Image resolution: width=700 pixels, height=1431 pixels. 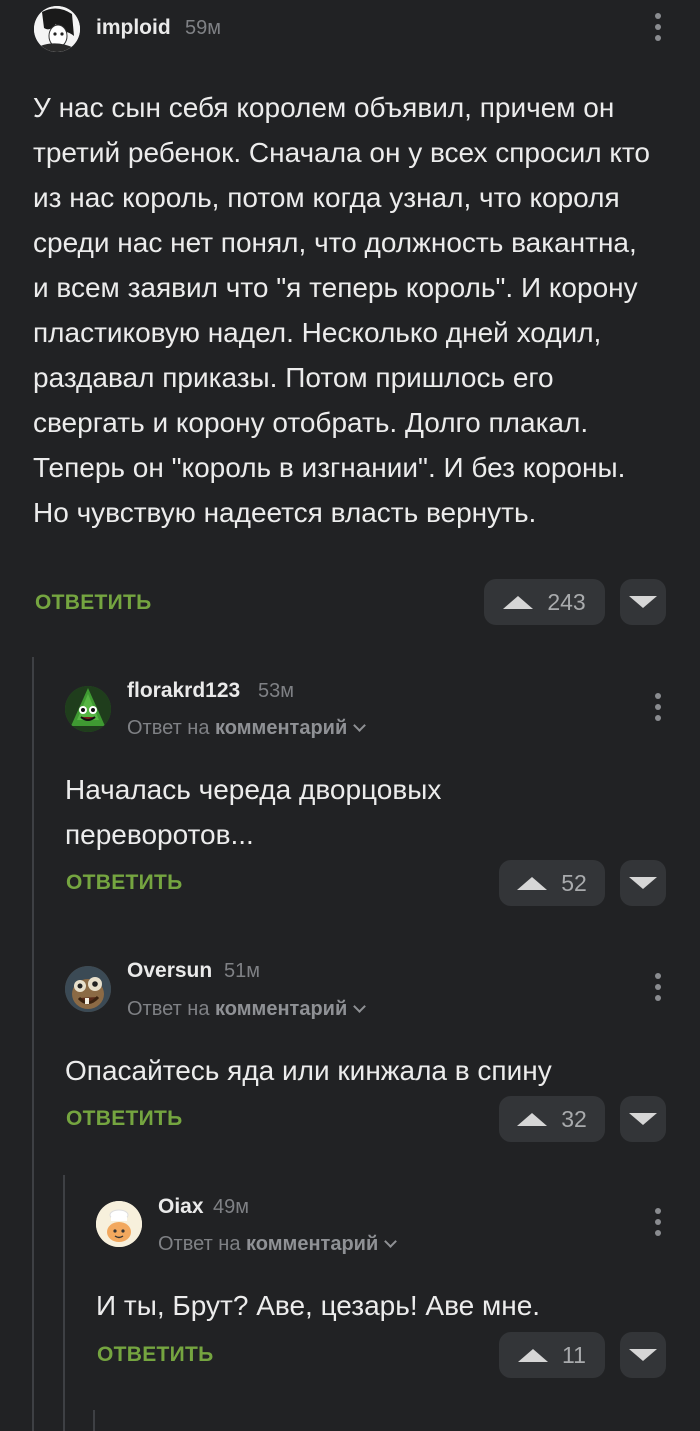 I want to click on comment-text: Опасайтесь яда или кинжала в спину, so click(x=308, y=1070).